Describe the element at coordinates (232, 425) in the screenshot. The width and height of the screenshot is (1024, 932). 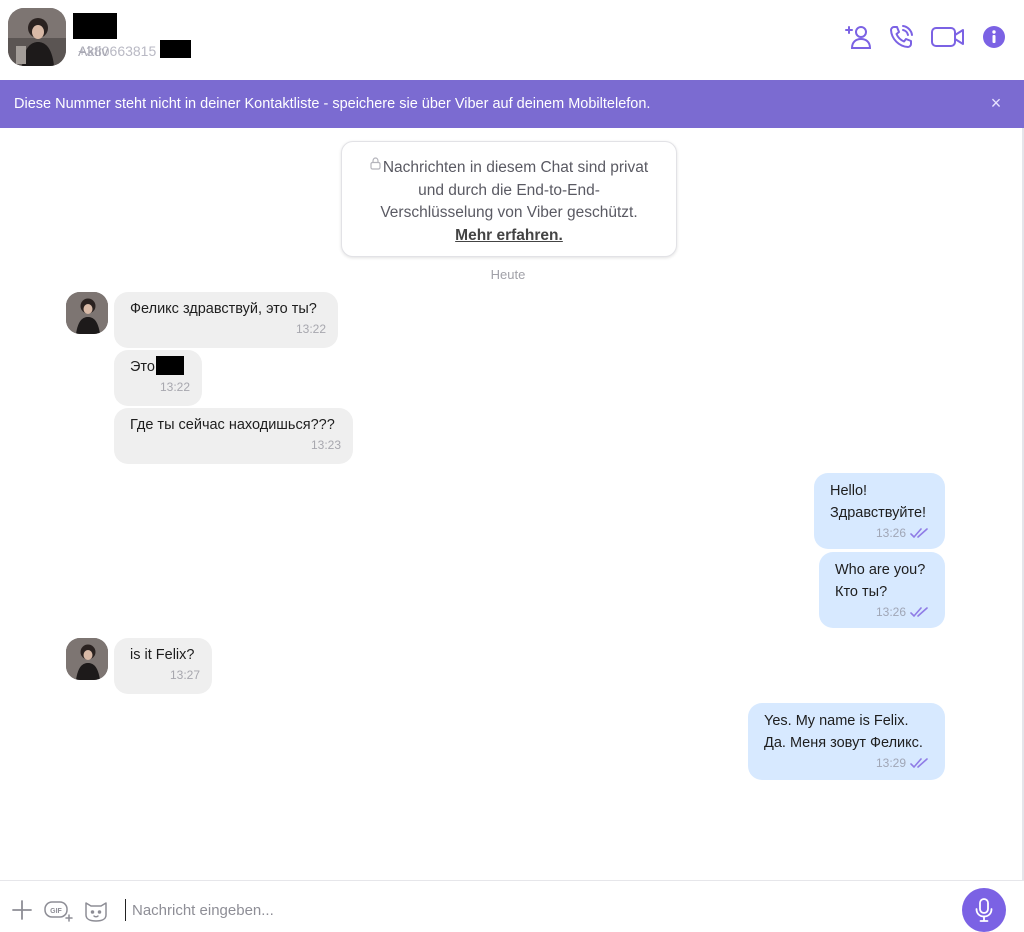
I see `message-text: Где ты сейчас находишься???` at that location.